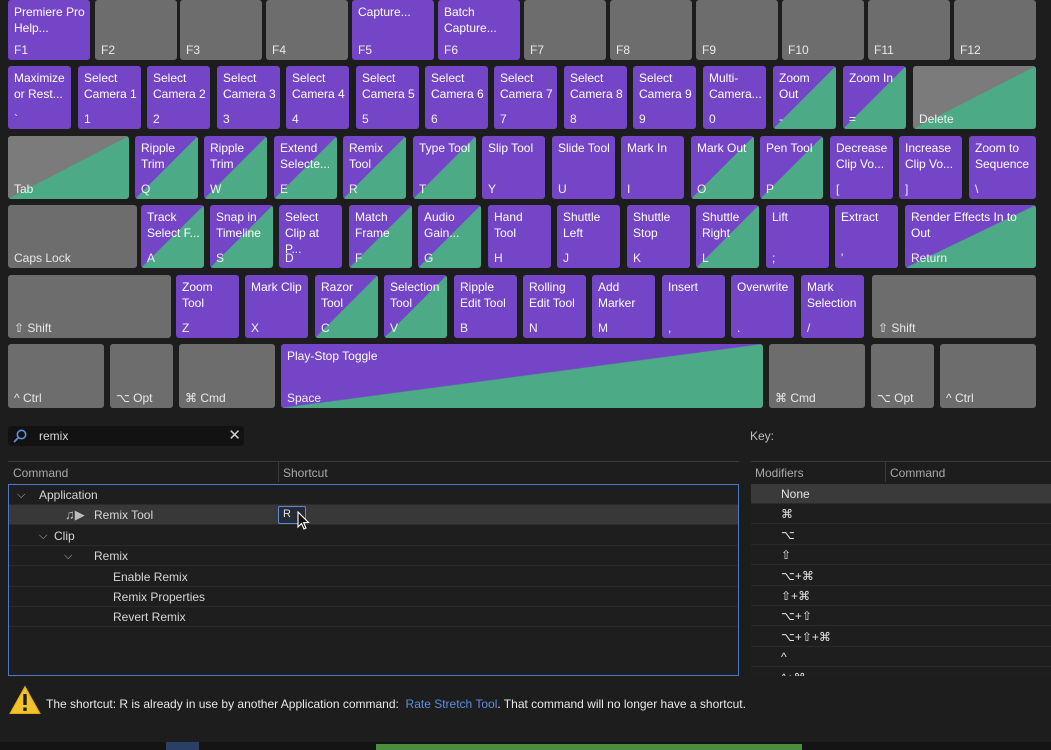 Image resolution: width=1051 pixels, height=750 pixels. What do you see at coordinates (823, 30) in the screenshot?
I see `key-f10: F10` at bounding box center [823, 30].